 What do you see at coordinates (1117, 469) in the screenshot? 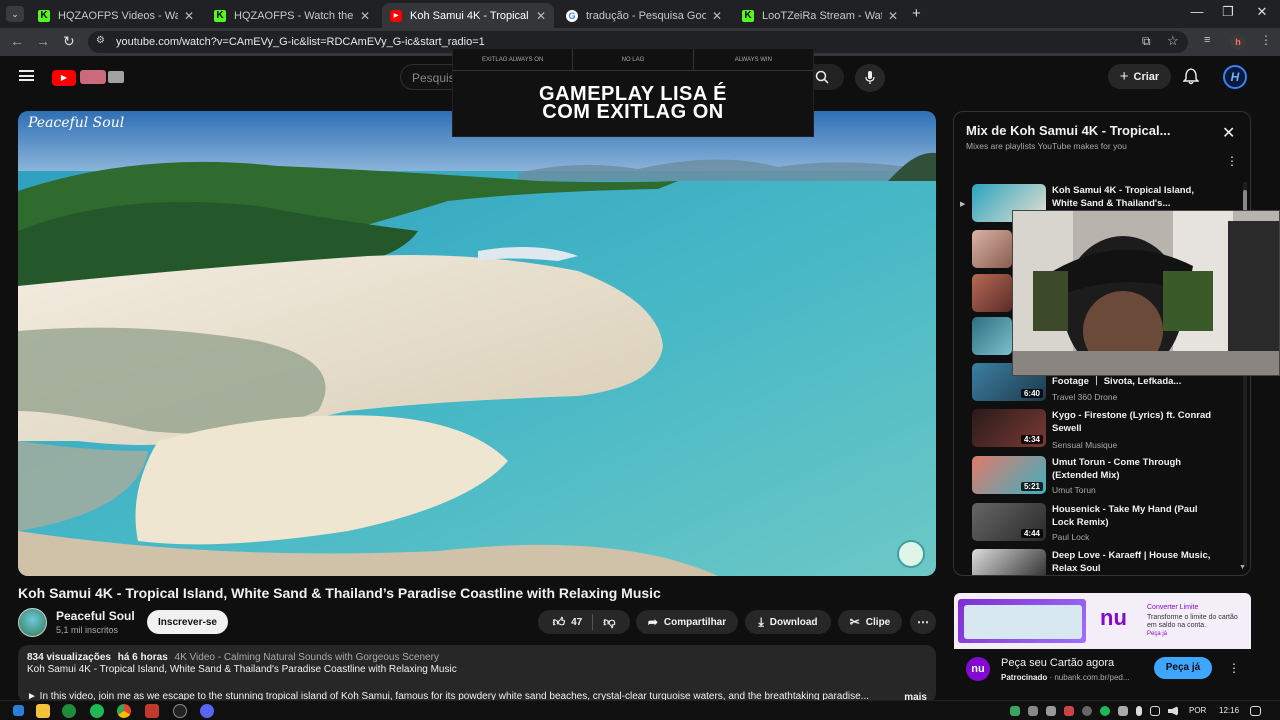
I see `playlist-item-title: Umut Torun - Come Through (Extended Mix)` at bounding box center [1117, 469].